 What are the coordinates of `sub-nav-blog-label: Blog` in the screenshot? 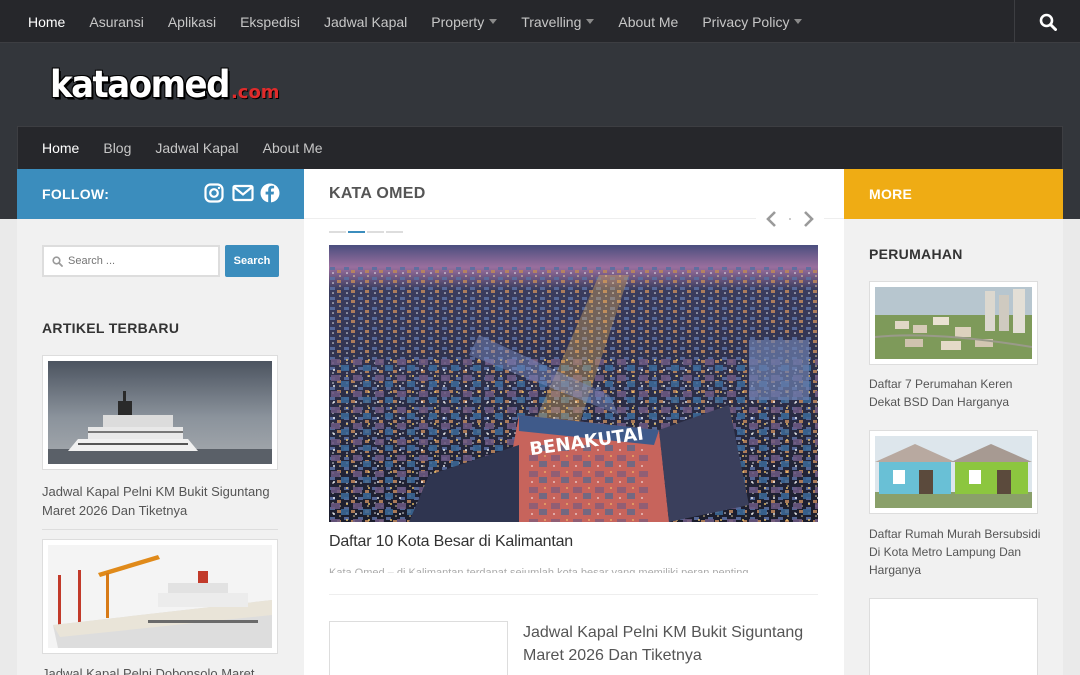 It's located at (117, 148).